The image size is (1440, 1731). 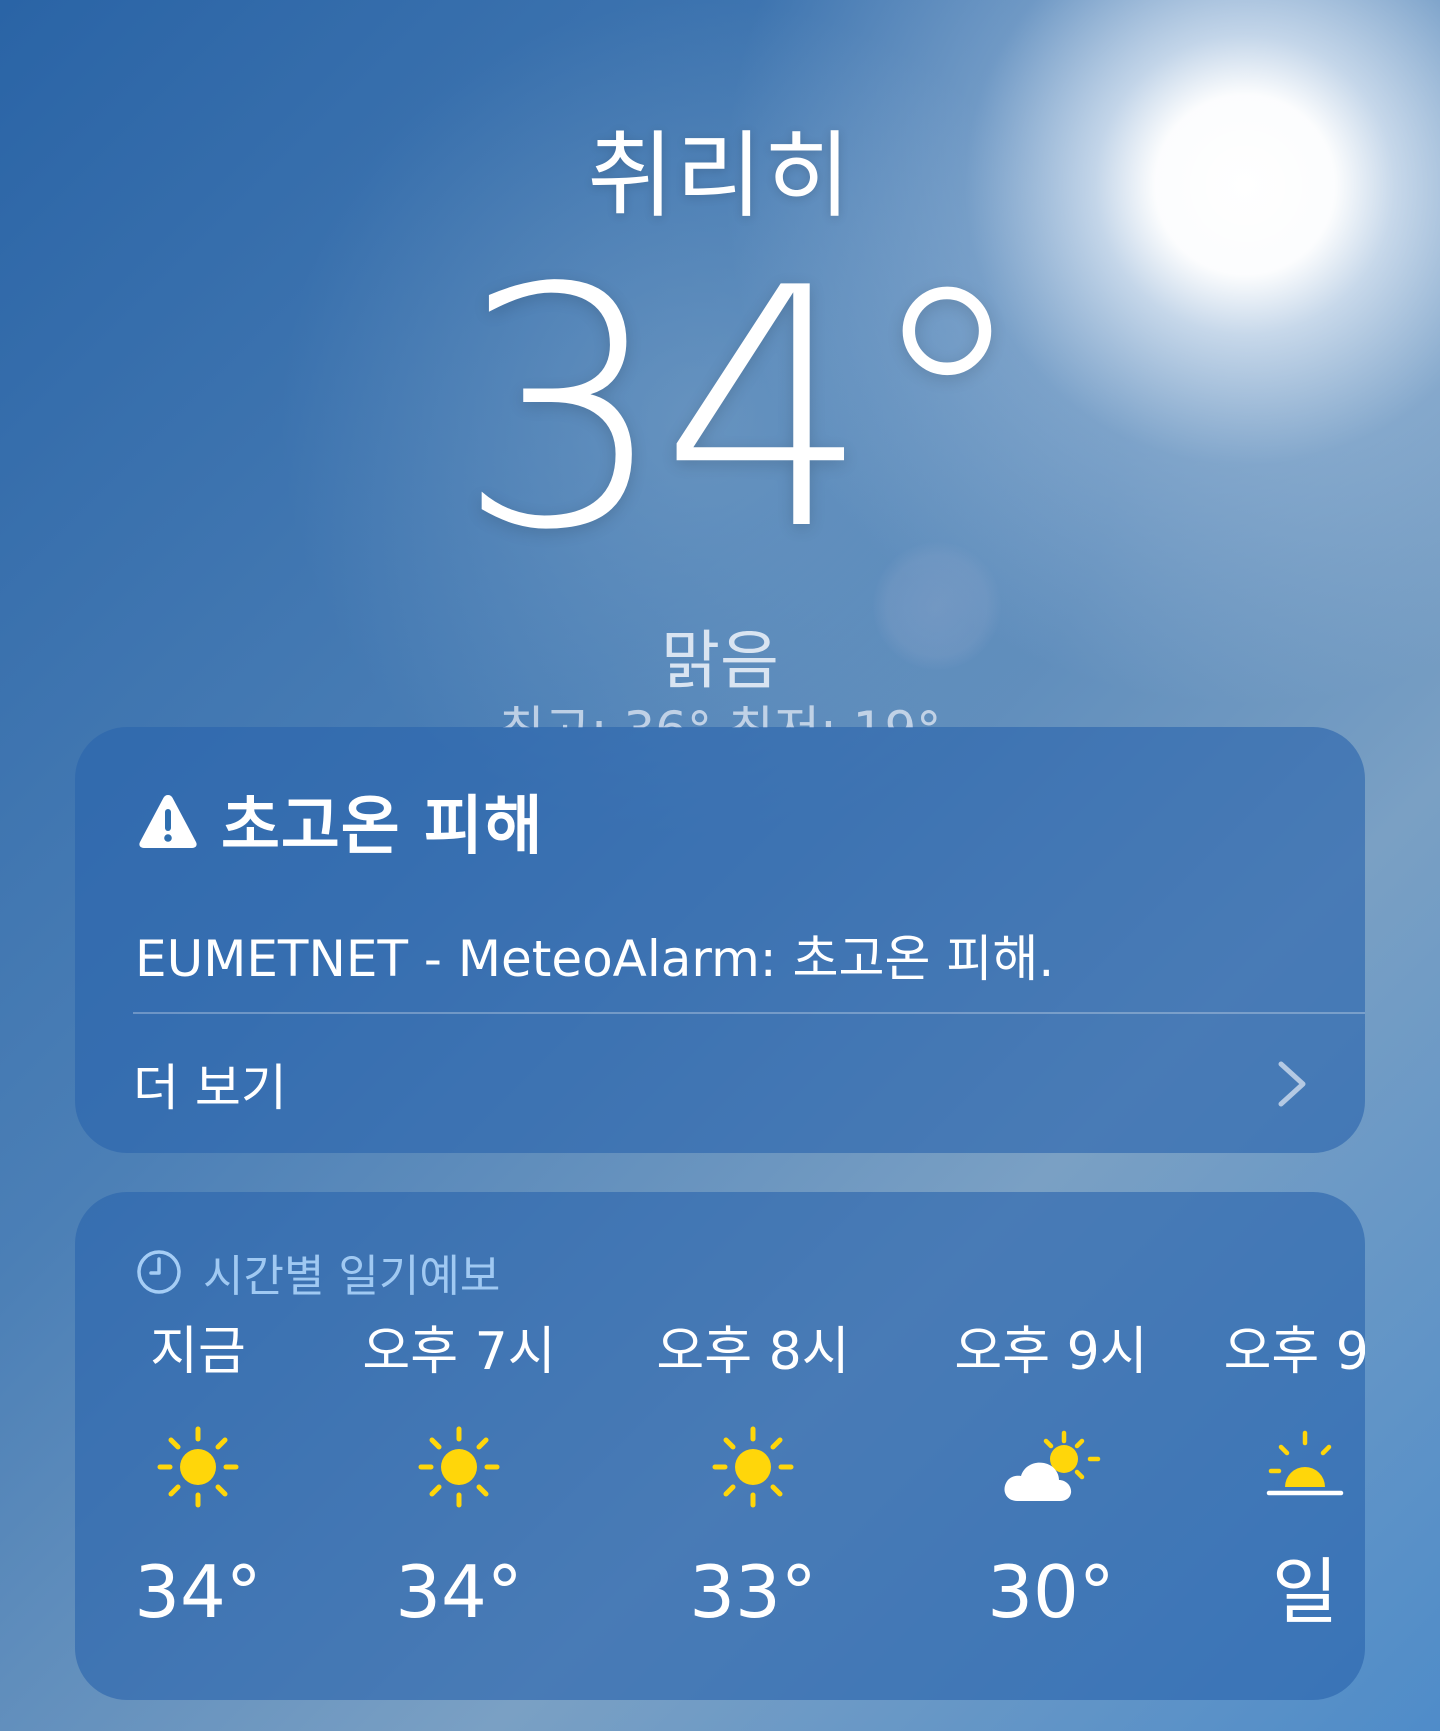 I want to click on hour-label: 오후 9시, so click(x=1051, y=1352).